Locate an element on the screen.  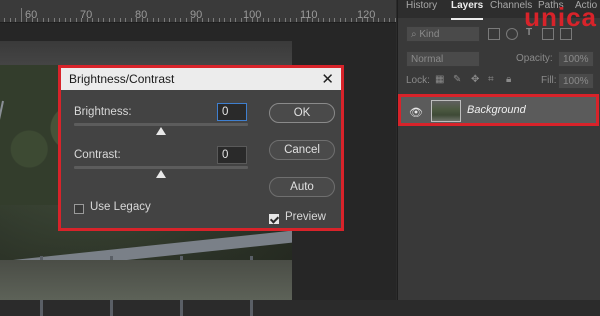
blend-row: Normal Opacity: 100% is located at coordinates (499, 59).